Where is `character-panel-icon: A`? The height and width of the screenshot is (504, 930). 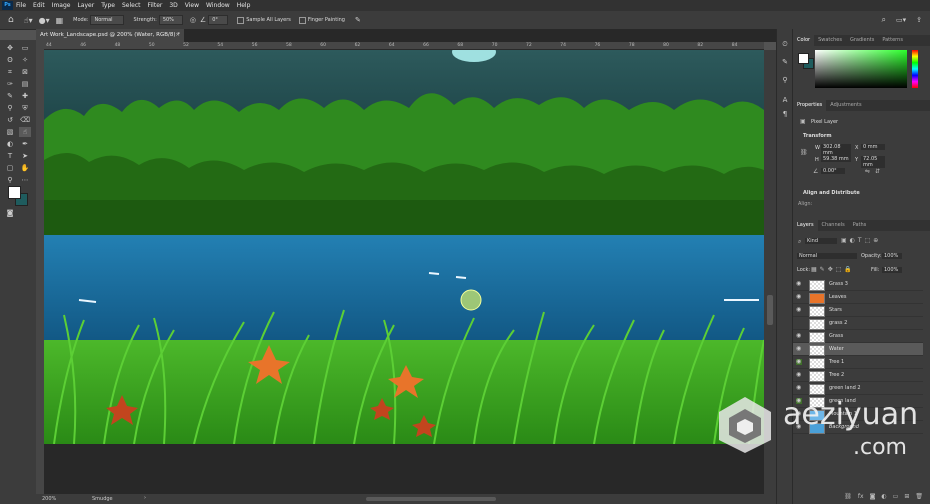
character-panel-icon: A is located at coordinates (785, 100).